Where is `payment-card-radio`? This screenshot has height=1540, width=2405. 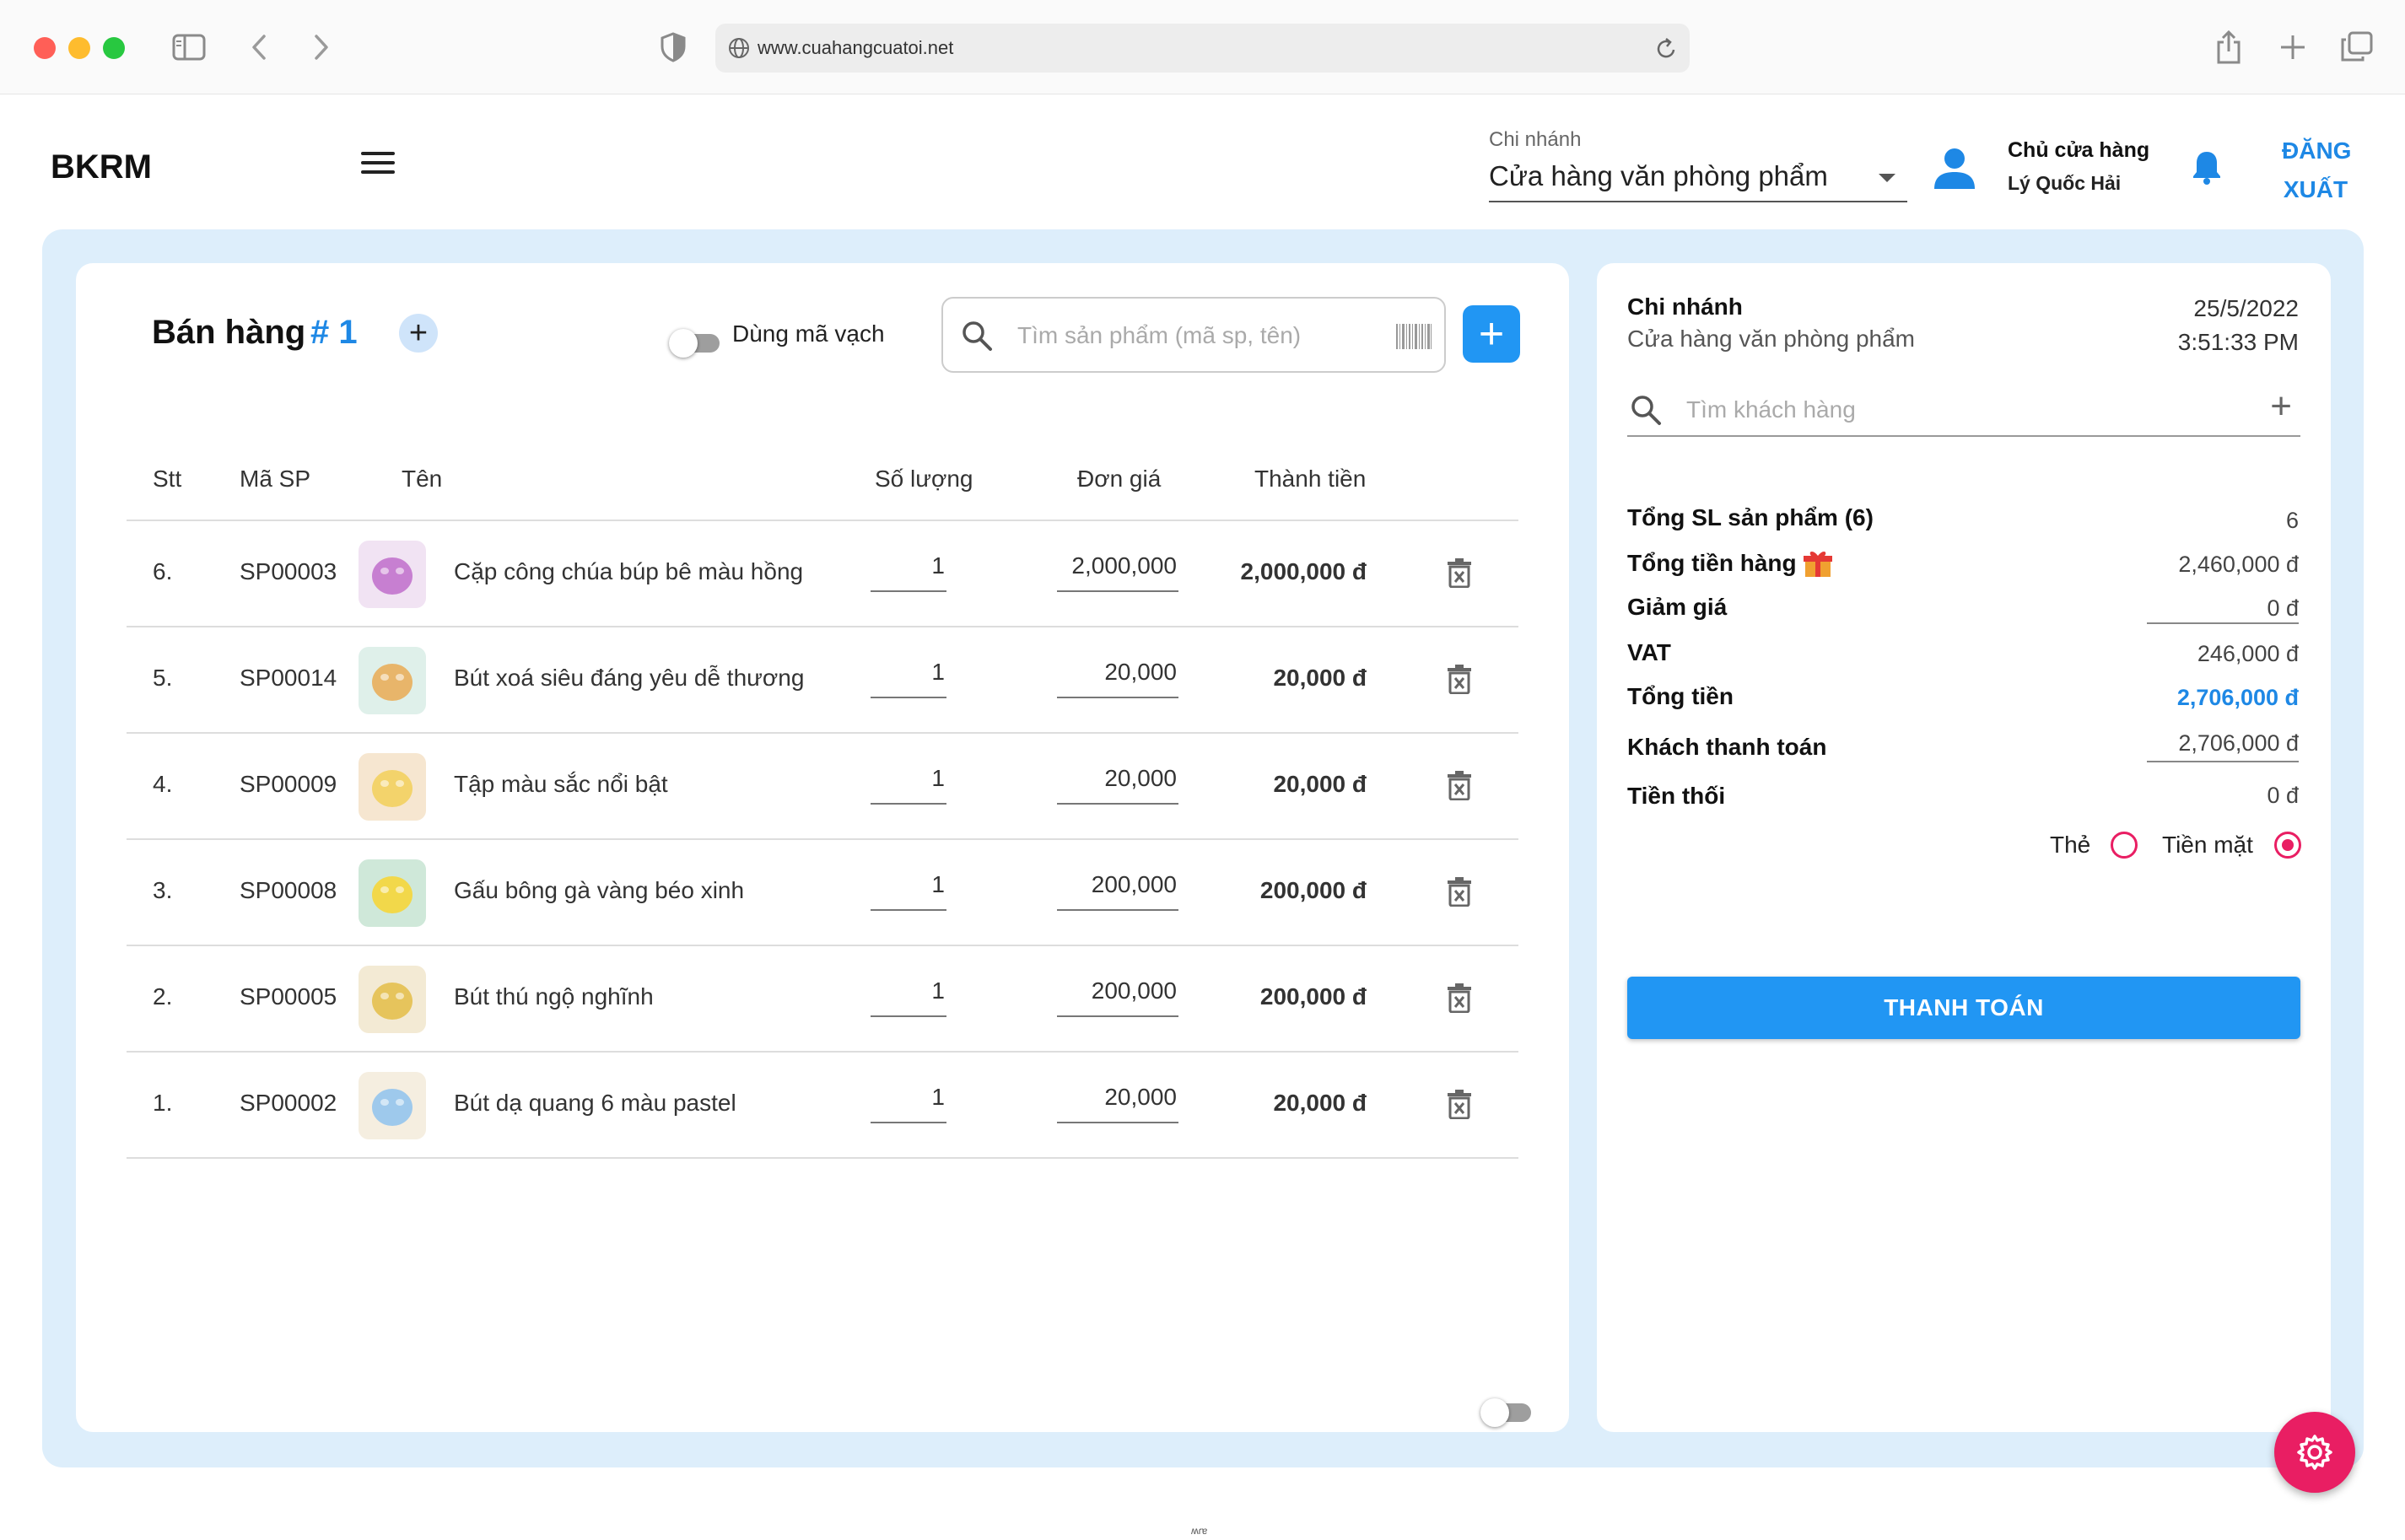
payment-card-radio is located at coordinates (2124, 846).